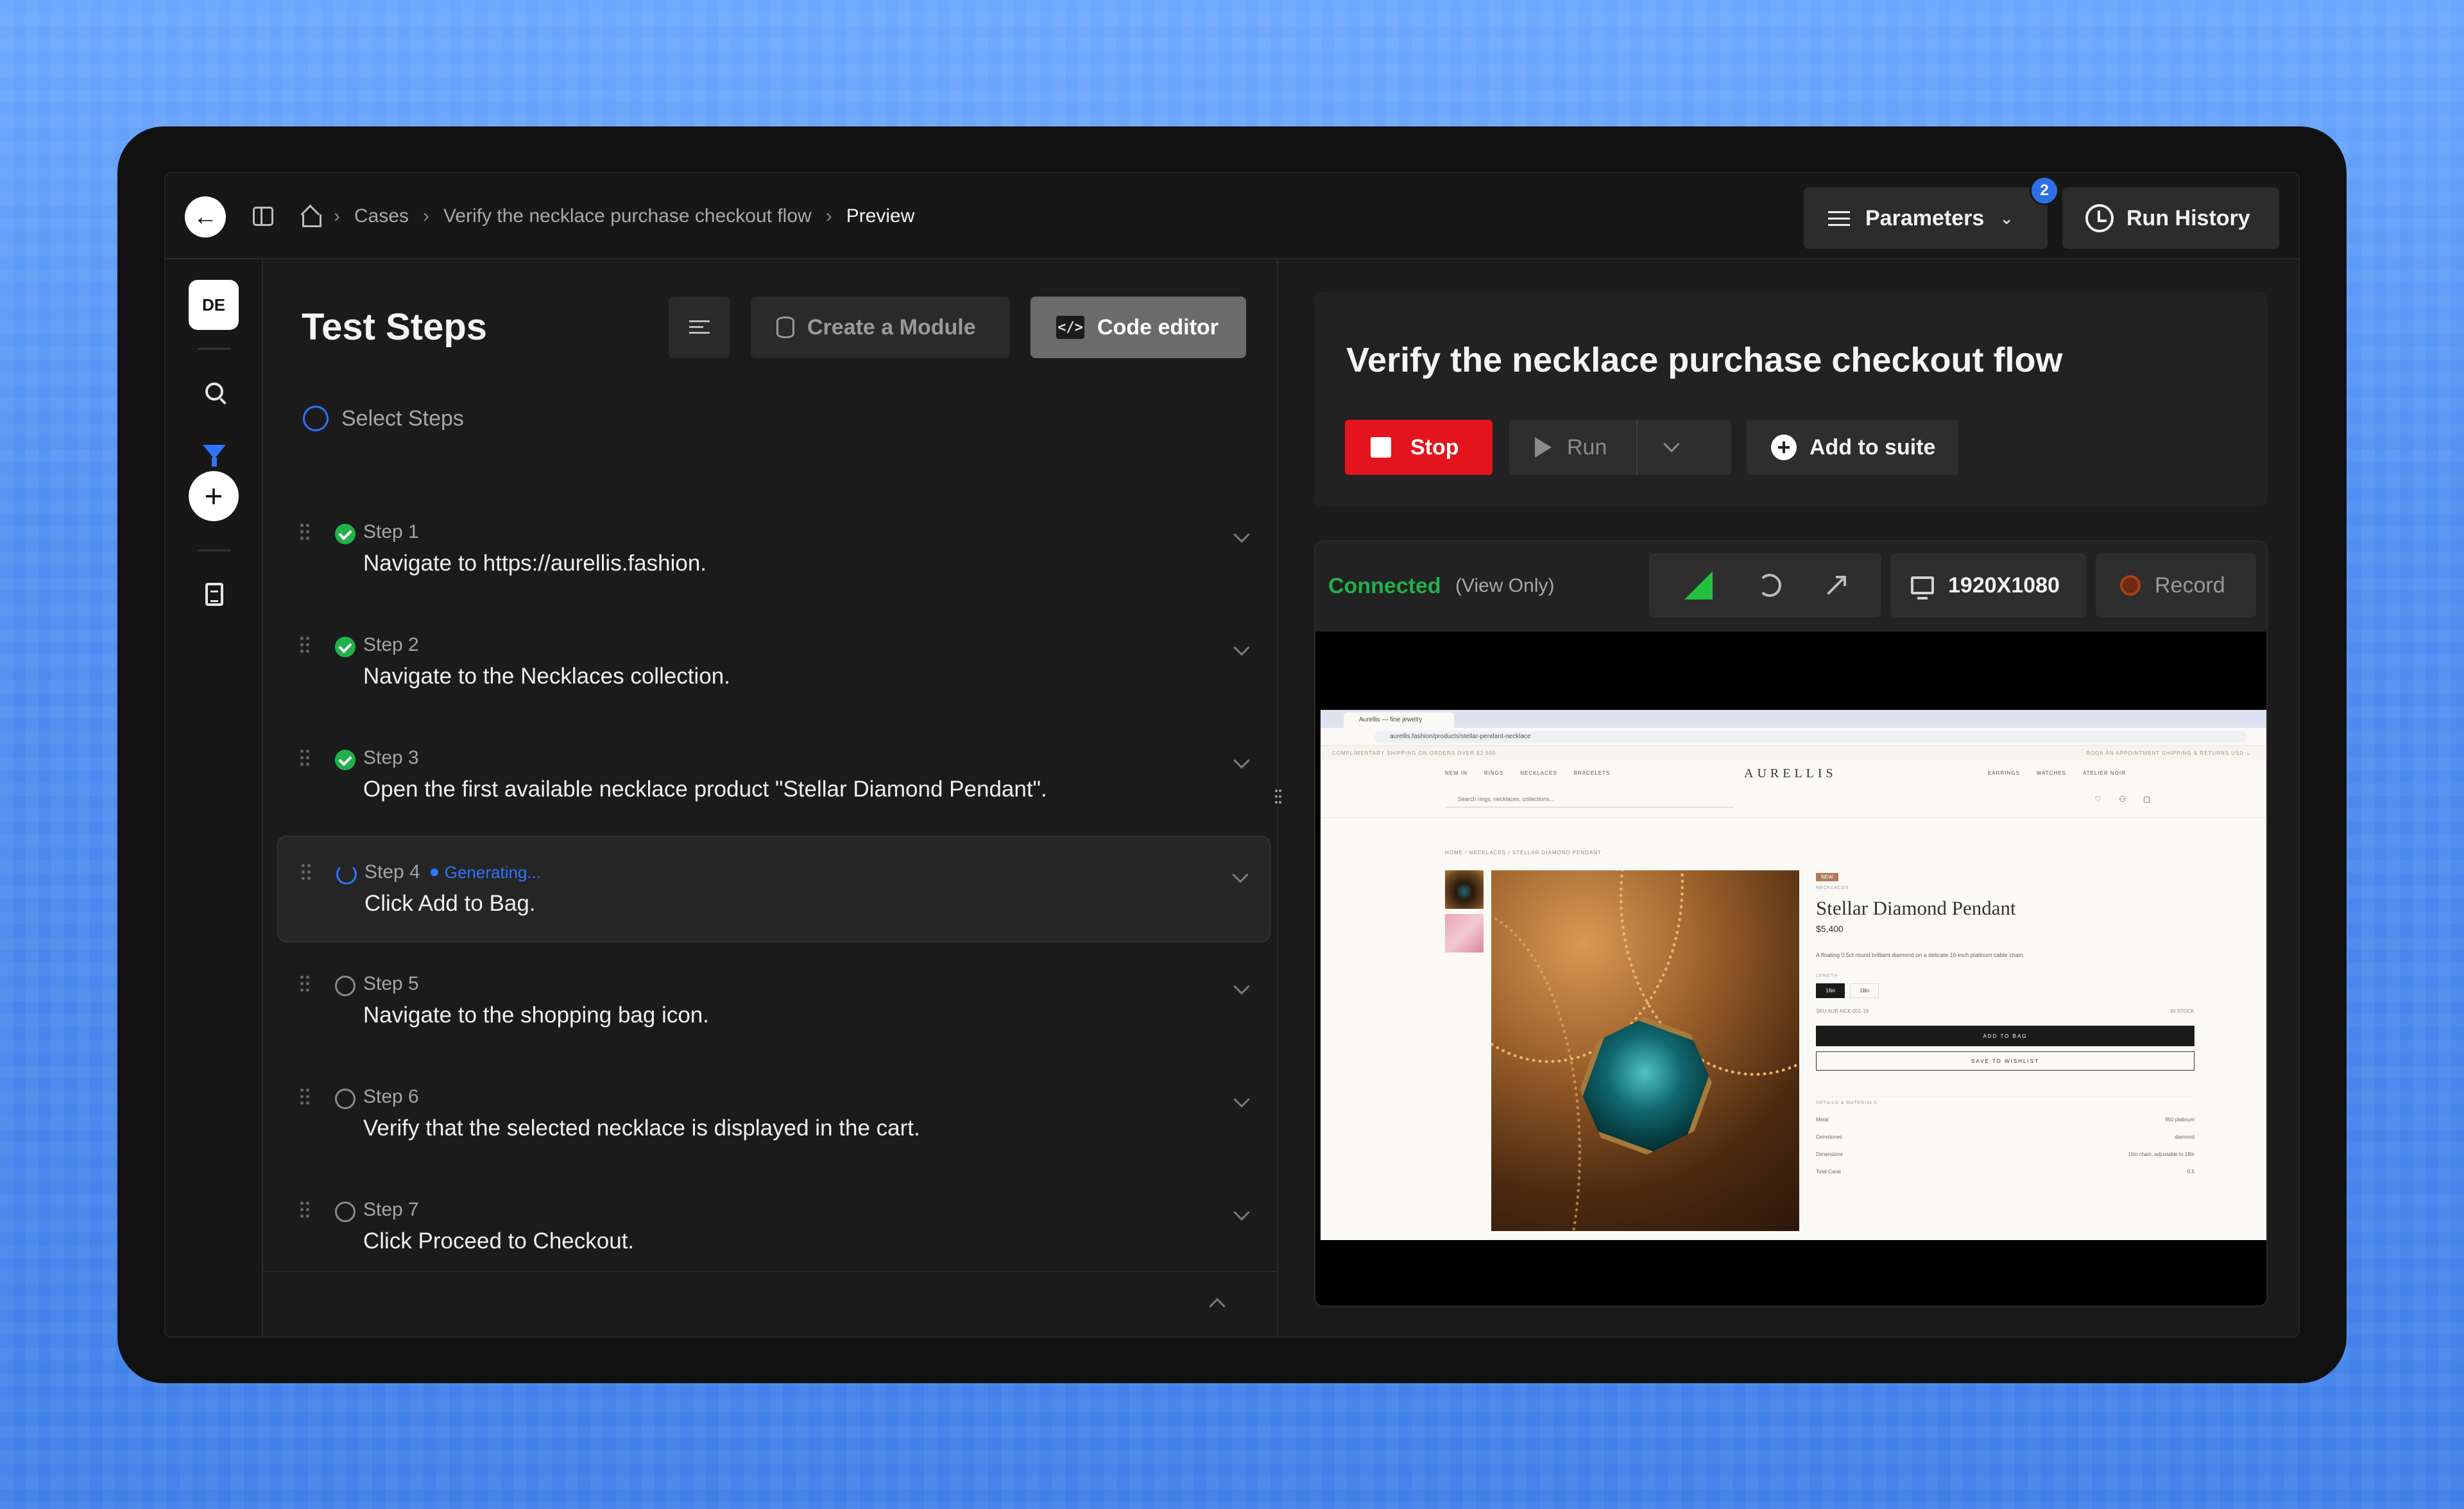 The width and height of the screenshot is (2464, 1509). What do you see at coordinates (1839, 218) in the screenshot?
I see `sliders-icon` at bounding box center [1839, 218].